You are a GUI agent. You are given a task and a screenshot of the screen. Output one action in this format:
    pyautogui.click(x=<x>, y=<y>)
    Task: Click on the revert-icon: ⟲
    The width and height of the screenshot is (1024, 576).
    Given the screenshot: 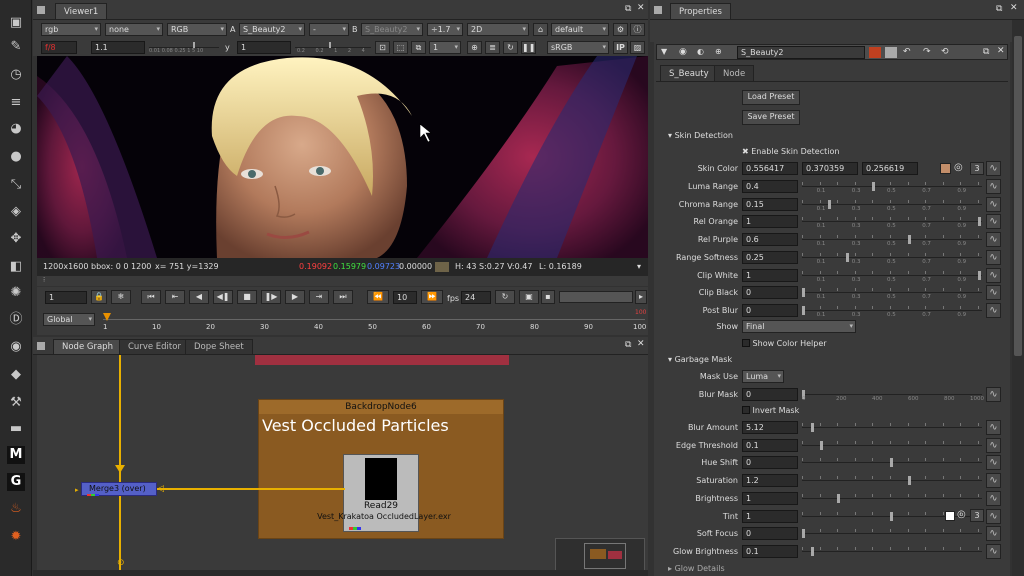 What is the action you would take?
    pyautogui.click(x=945, y=52)
    